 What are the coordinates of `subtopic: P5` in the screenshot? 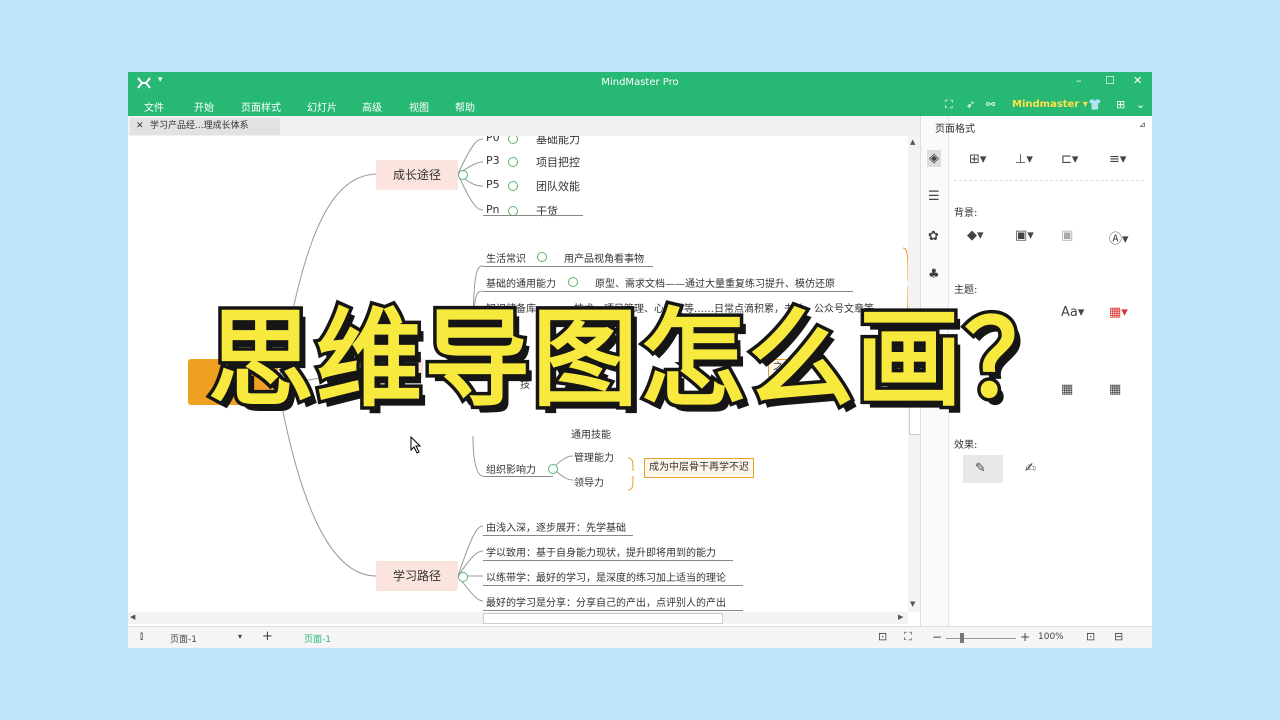 It's located at (493, 184).